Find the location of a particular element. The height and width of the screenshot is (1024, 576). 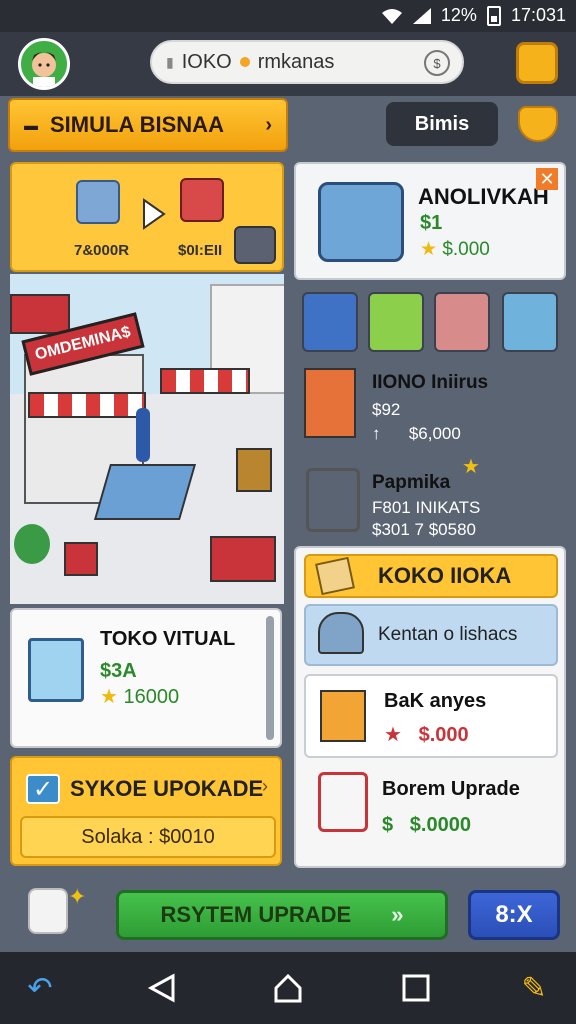

glass-shop-icon is located at coordinates (56, 670).